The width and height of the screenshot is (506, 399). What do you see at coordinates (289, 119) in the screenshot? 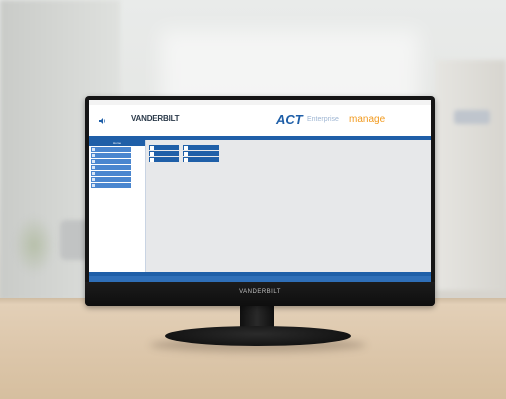
I see `act-logo: ACT` at bounding box center [289, 119].